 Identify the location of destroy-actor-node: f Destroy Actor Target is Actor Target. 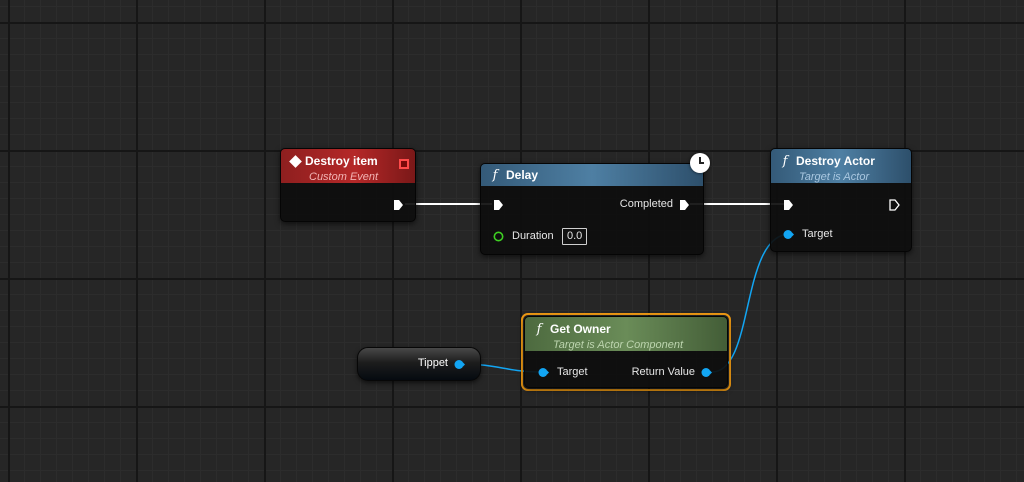
(841, 200).